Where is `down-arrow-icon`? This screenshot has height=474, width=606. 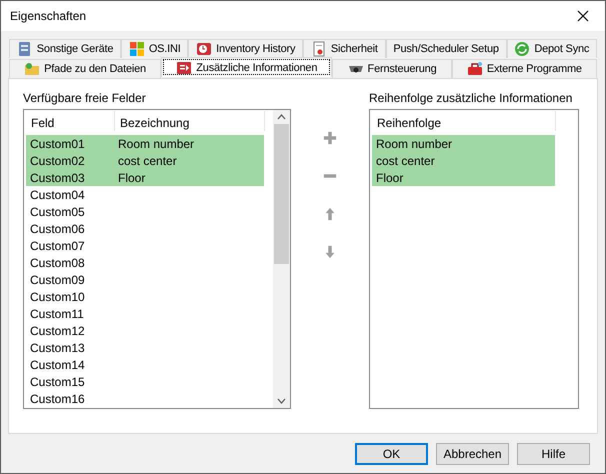 down-arrow-icon is located at coordinates (330, 252).